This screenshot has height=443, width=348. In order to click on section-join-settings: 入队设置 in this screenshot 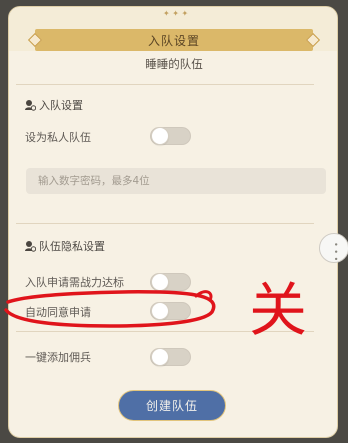, I will do `click(53, 105)`.